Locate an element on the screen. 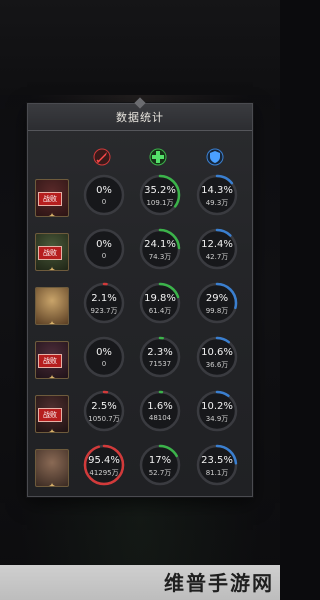  stat-value: 61.4万 is located at coordinates (160, 311).